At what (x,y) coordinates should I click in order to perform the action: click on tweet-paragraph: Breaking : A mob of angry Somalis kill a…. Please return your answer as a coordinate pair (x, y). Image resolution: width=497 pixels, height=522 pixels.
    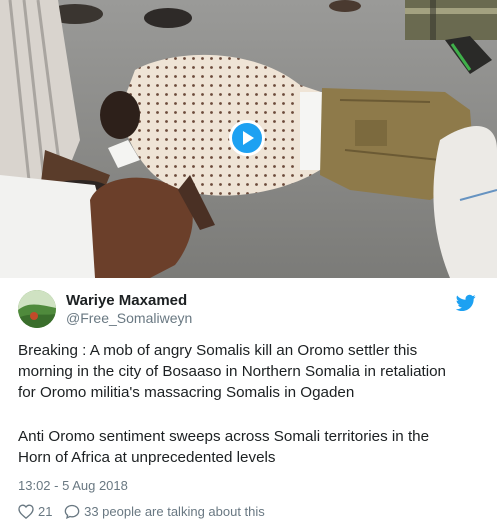
    Looking at the image, I should click on (232, 371).